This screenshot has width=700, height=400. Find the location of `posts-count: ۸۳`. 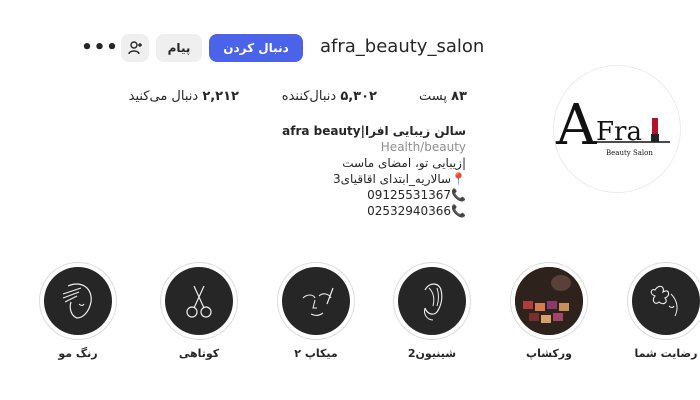

posts-count: ۸۳ is located at coordinates (459, 96).